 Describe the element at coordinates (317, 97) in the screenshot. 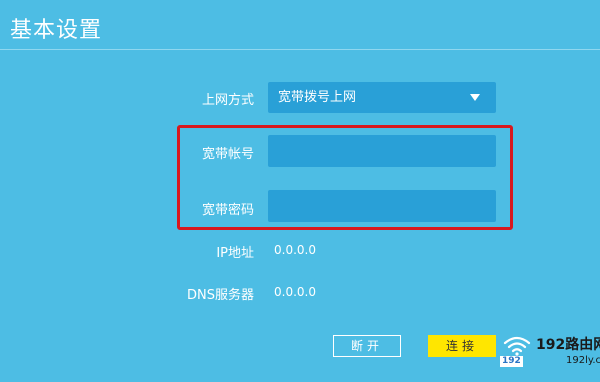

I see `connection-type-value: 宽带拨号上网` at that location.